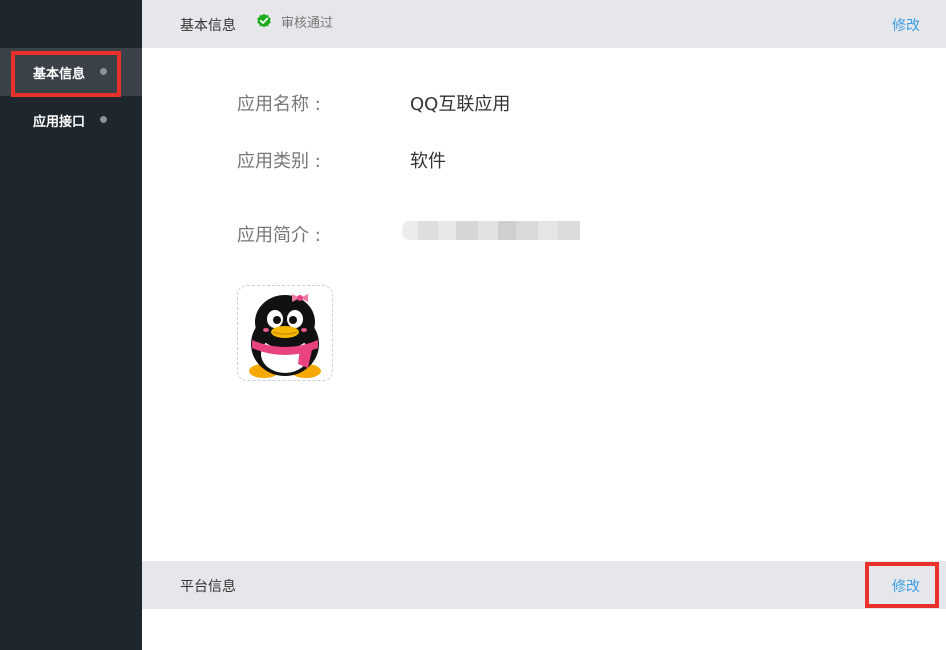 This screenshot has width=946, height=650. Describe the element at coordinates (264, 20) in the screenshot. I see `check-badge-icon` at that location.